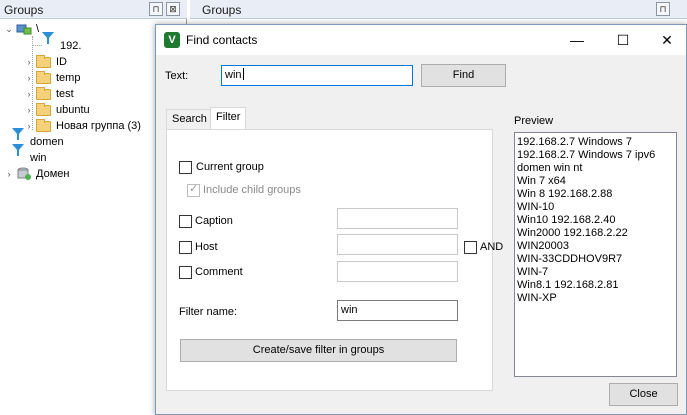 The width and height of the screenshot is (687, 415). I want to click on preview-item: WIN-33CDDHOV9R7, so click(595, 259).